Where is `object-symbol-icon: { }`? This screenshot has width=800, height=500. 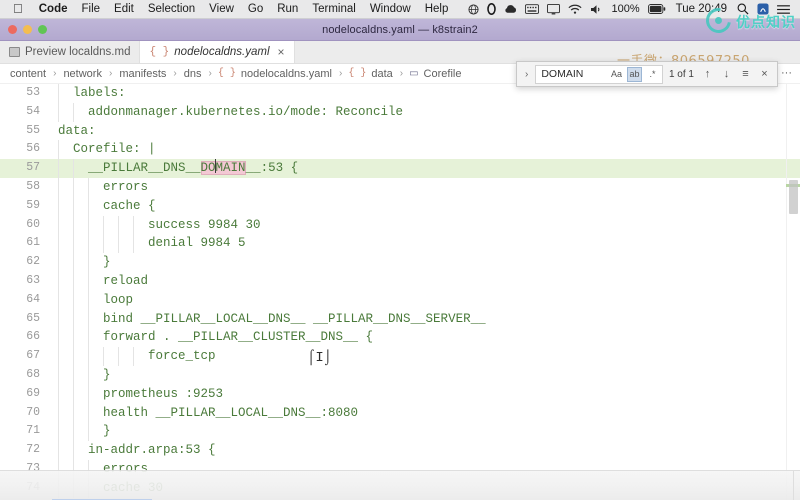 object-symbol-icon: { } is located at coordinates (357, 73).